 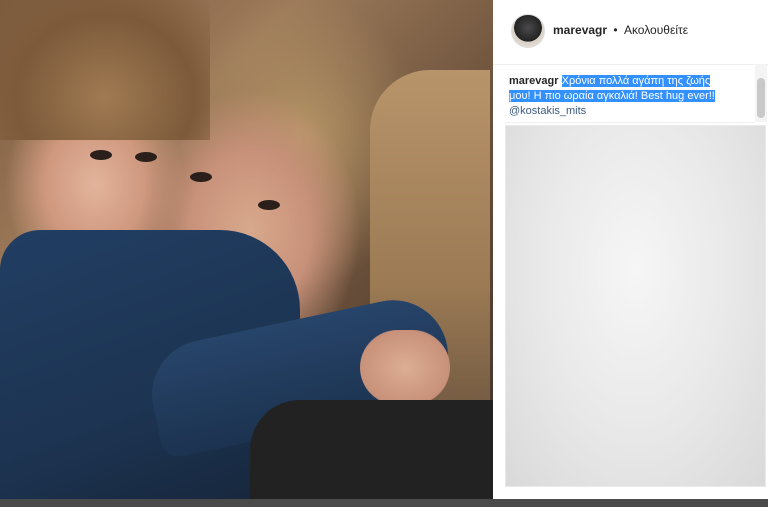 I want to click on following-button: Ακολουθείτε, so click(x=656, y=30).